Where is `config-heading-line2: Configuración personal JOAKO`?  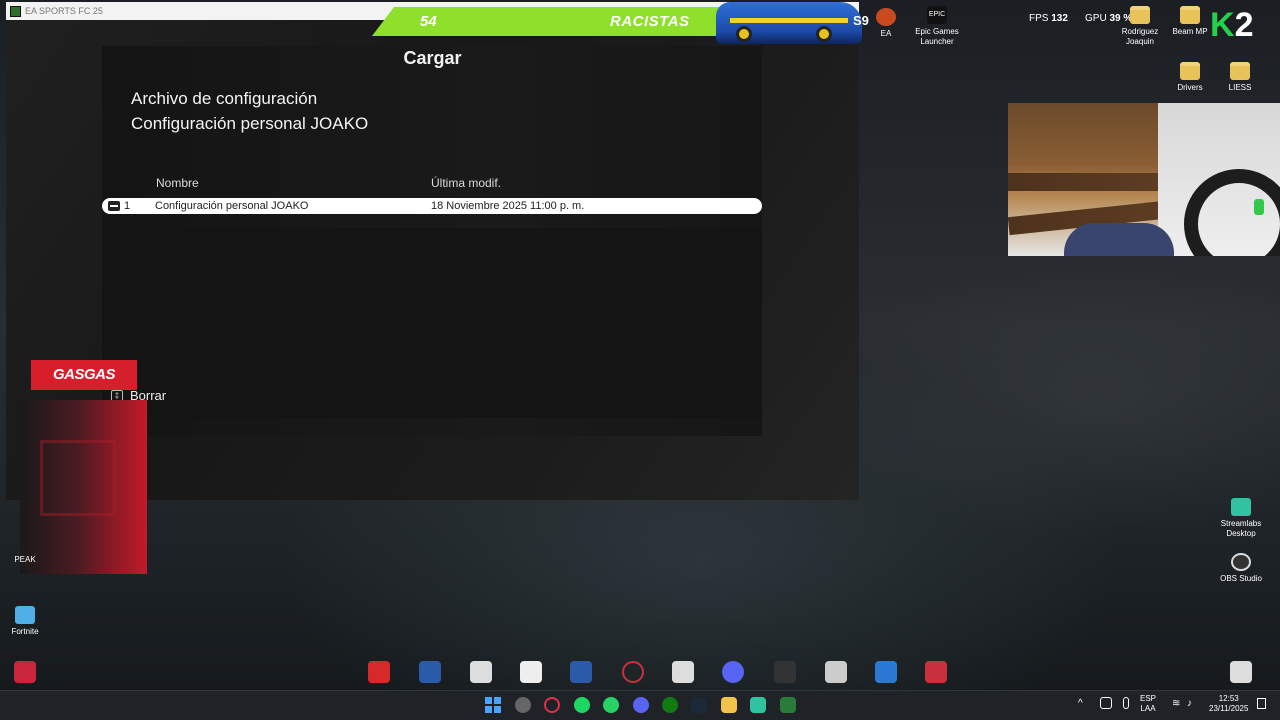 config-heading-line2: Configuración personal JOAKO is located at coordinates (250, 123).